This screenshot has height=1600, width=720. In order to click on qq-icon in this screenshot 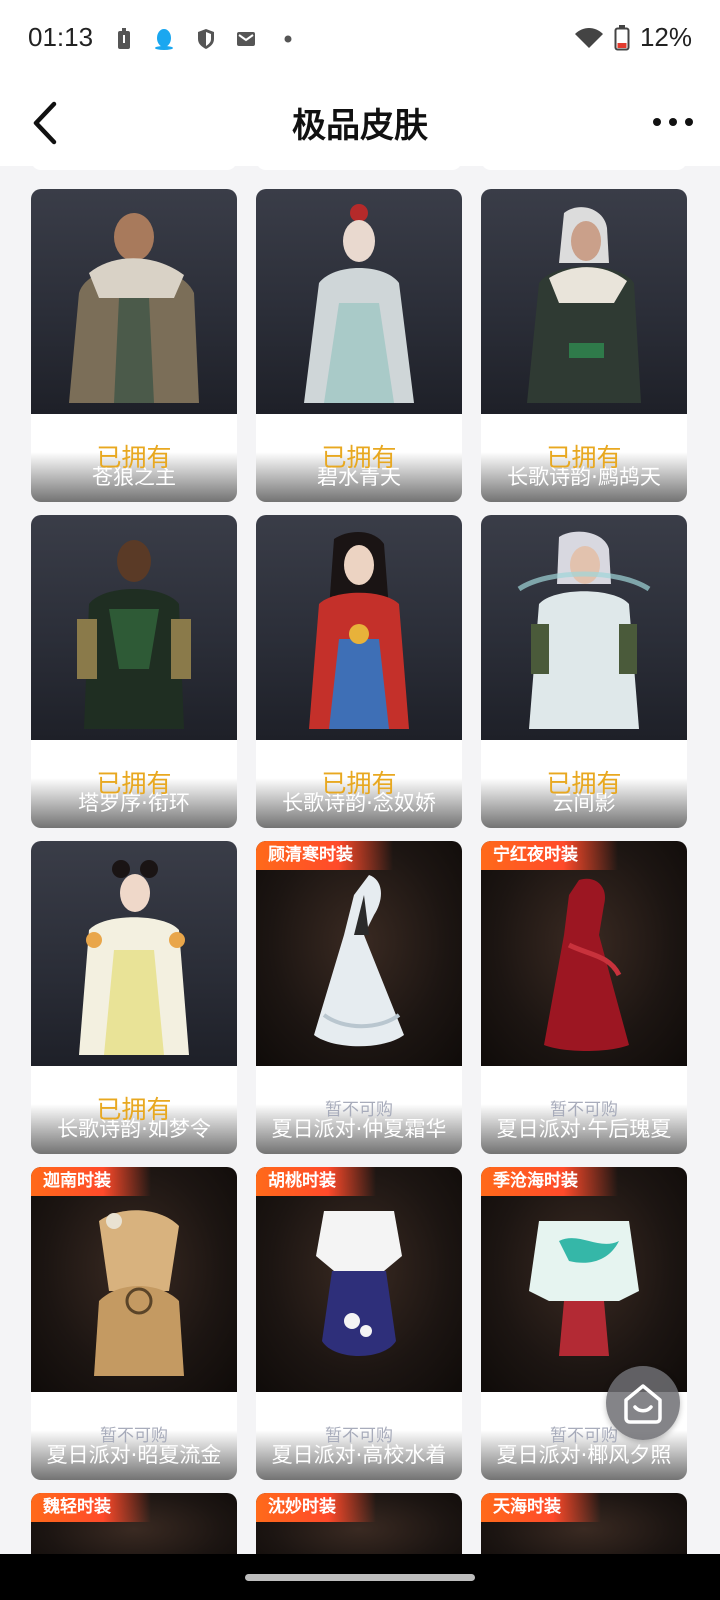, I will do `click(164, 39)`.